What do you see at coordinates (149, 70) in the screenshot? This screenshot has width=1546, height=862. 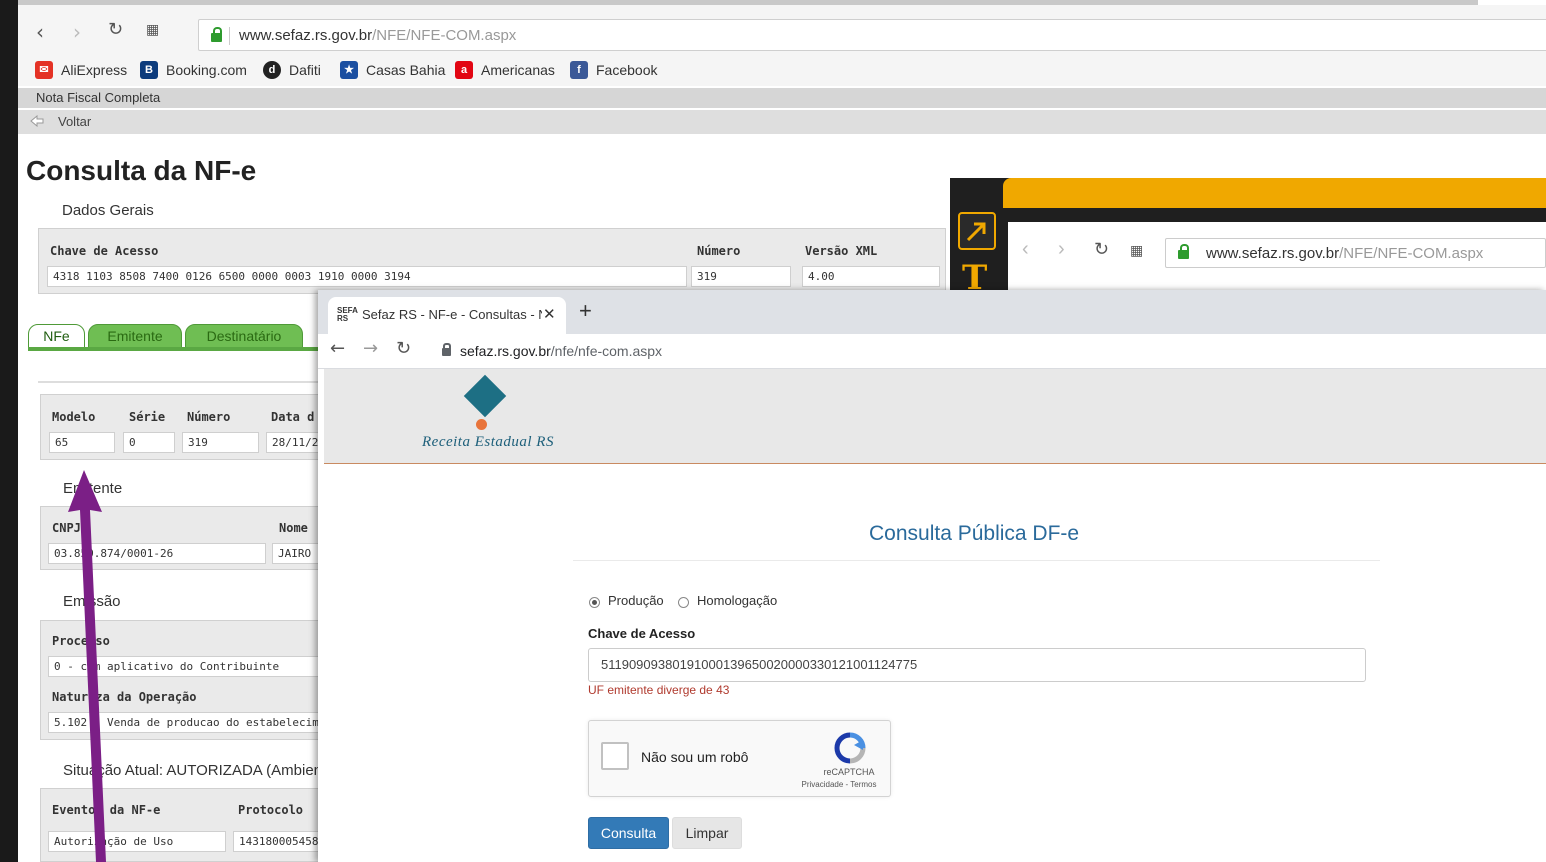 I see `booking-icon: B` at bounding box center [149, 70].